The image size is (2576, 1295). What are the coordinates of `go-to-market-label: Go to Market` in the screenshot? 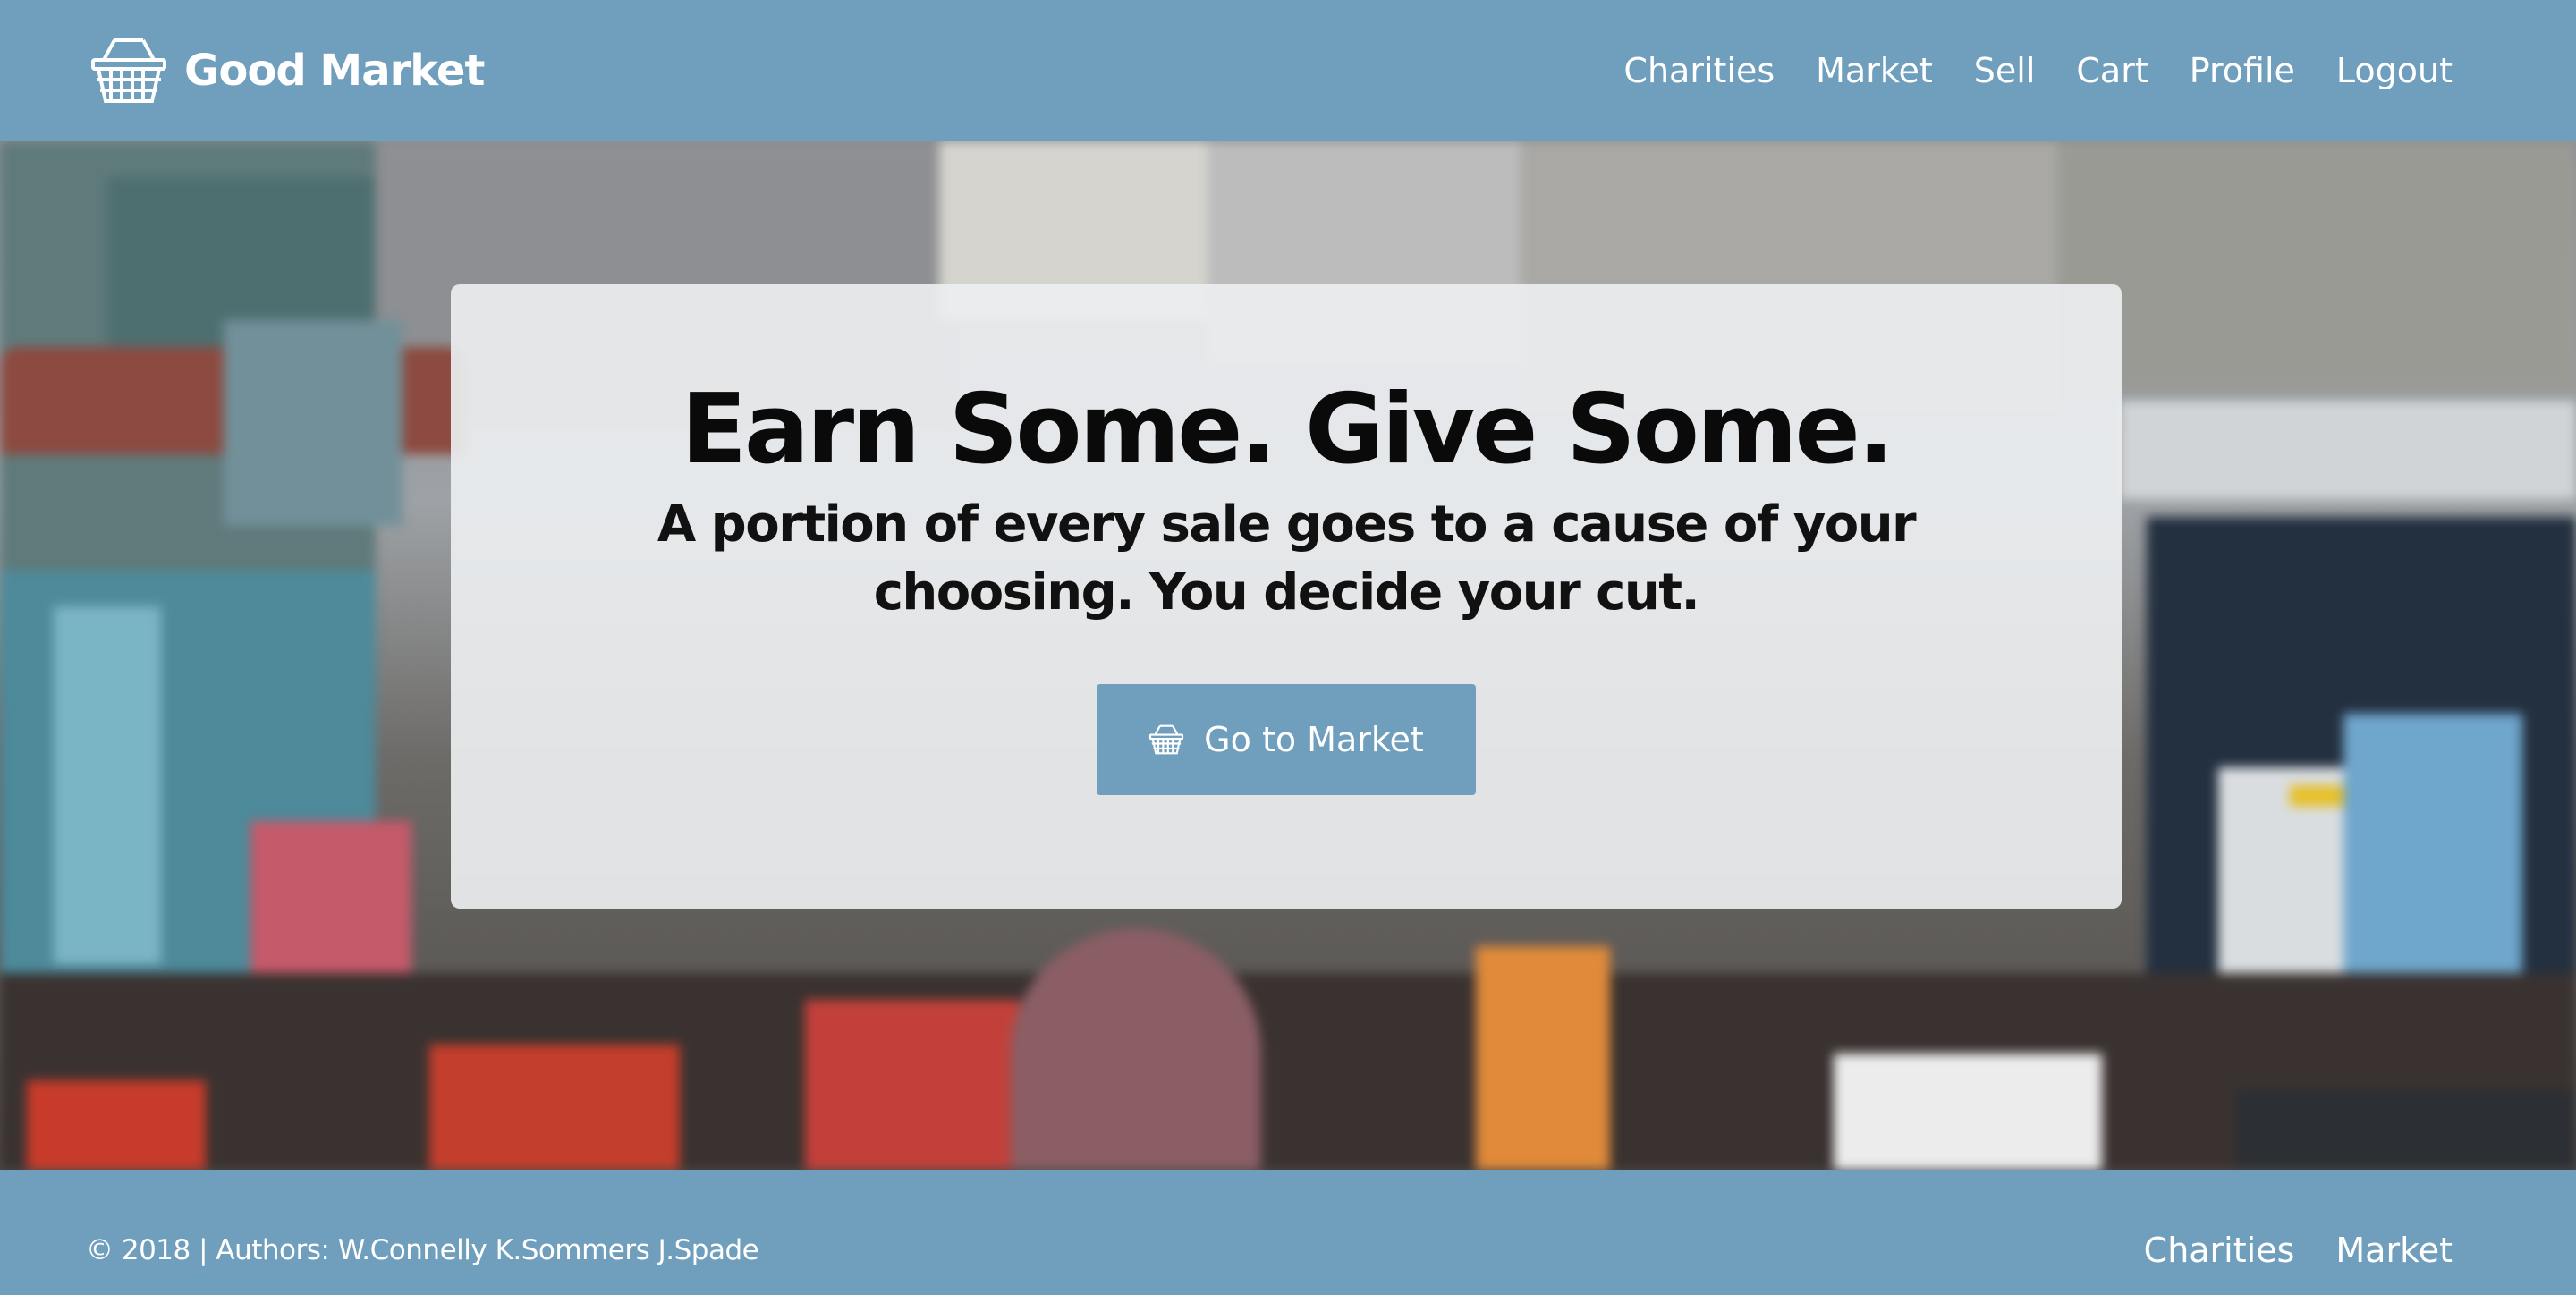 It's located at (1314, 740).